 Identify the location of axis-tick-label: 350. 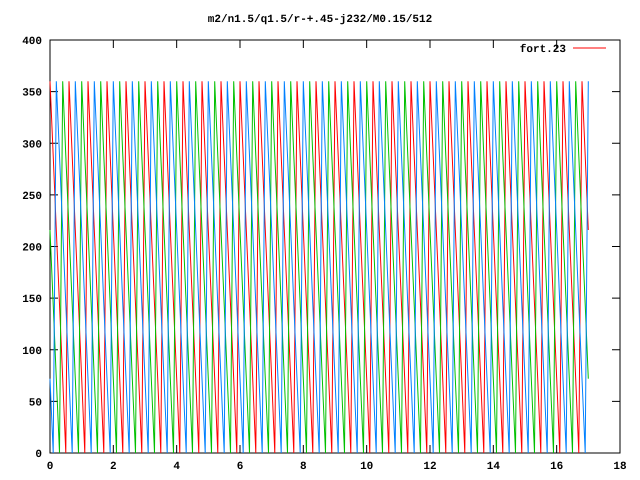
(32, 94).